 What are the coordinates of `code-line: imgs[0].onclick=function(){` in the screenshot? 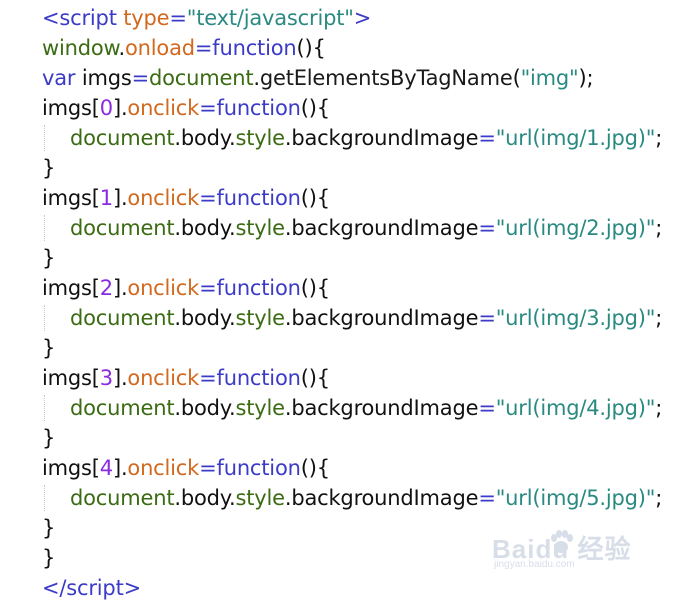 It's located at (186, 108).